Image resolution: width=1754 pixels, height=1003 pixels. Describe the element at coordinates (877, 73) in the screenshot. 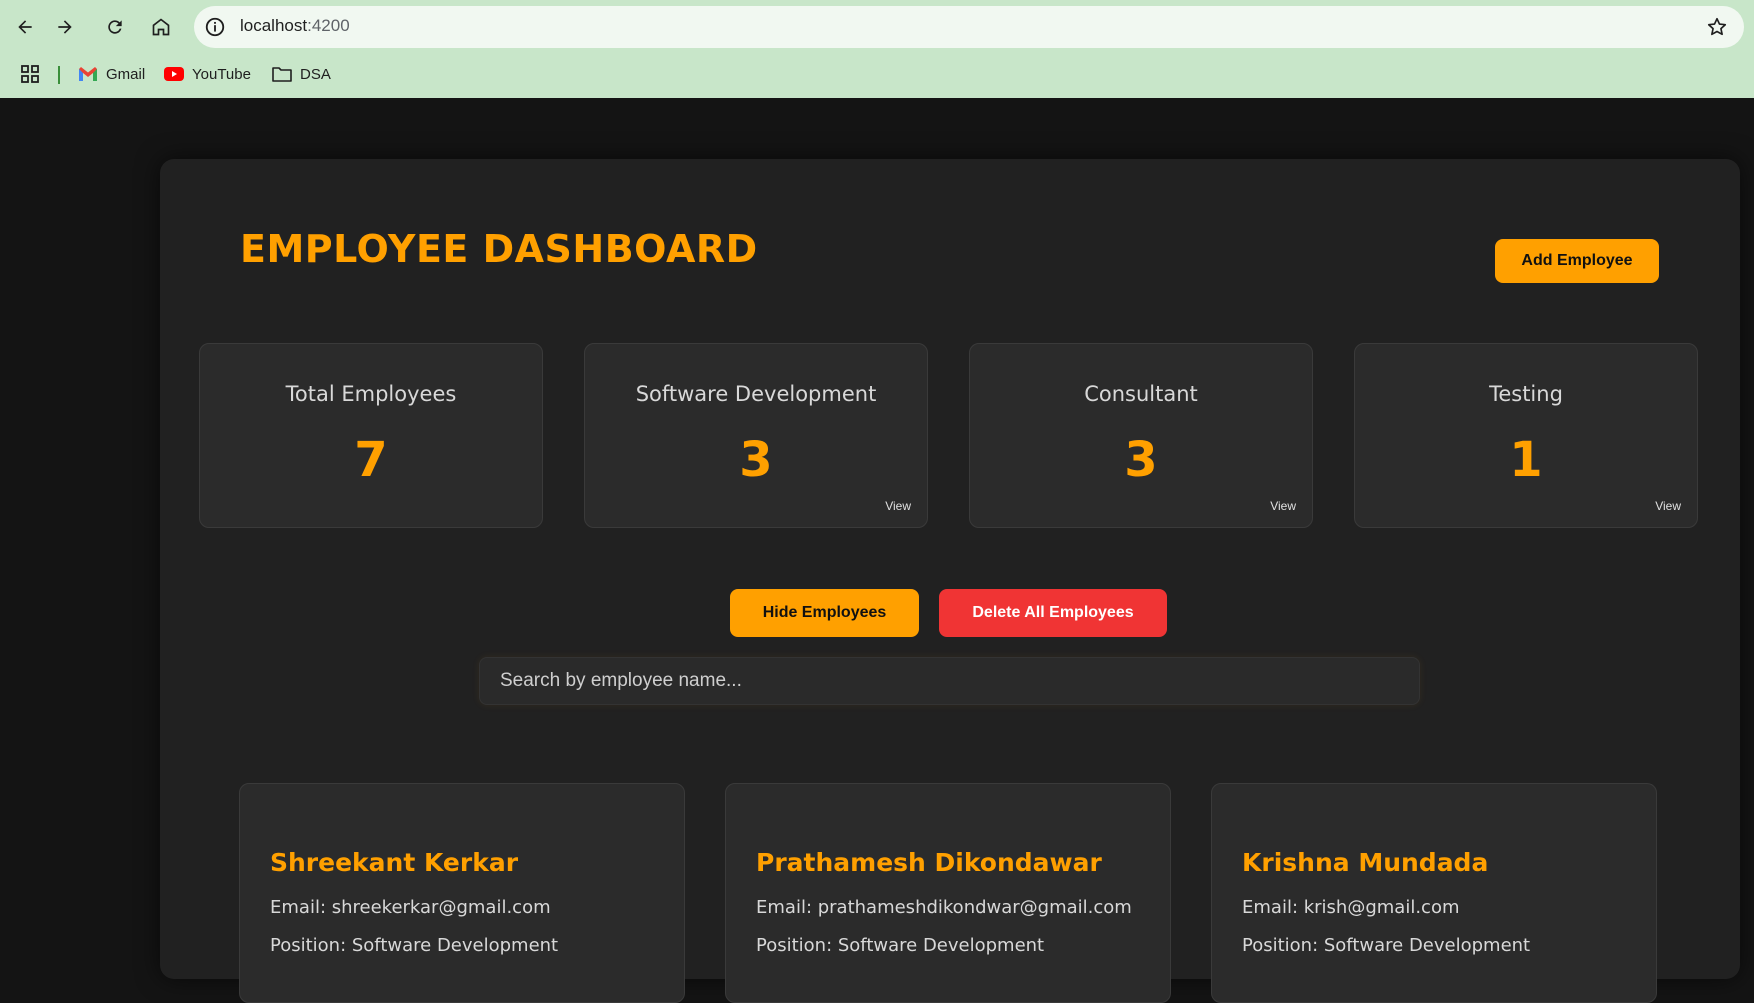

I see `bookmarks-bar: Gmail YouTube DSA` at that location.